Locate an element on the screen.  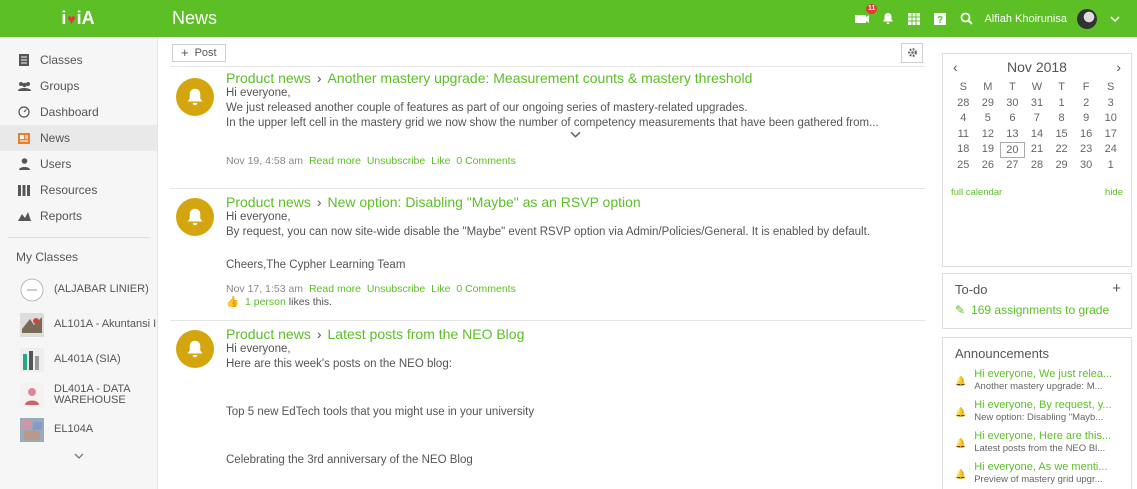
calendar-day: 6 is located at coordinates (1012, 119).